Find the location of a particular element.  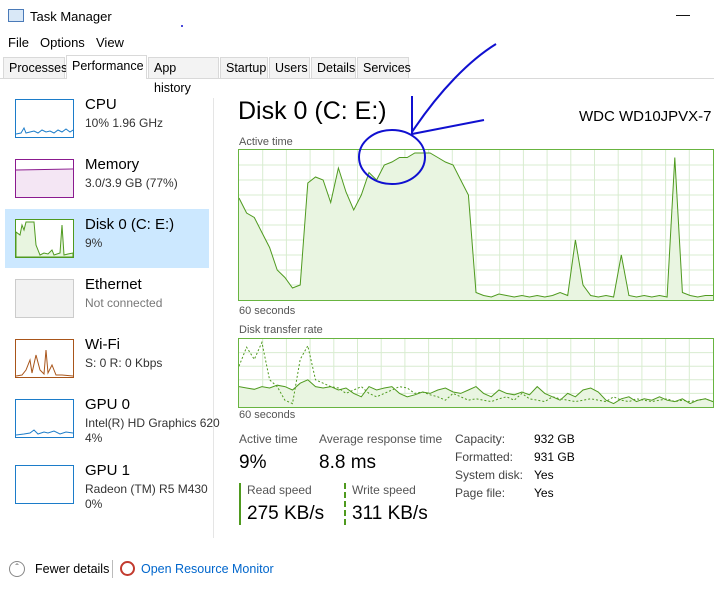

chevron-up-icon: ˆ is located at coordinates (17, 569).